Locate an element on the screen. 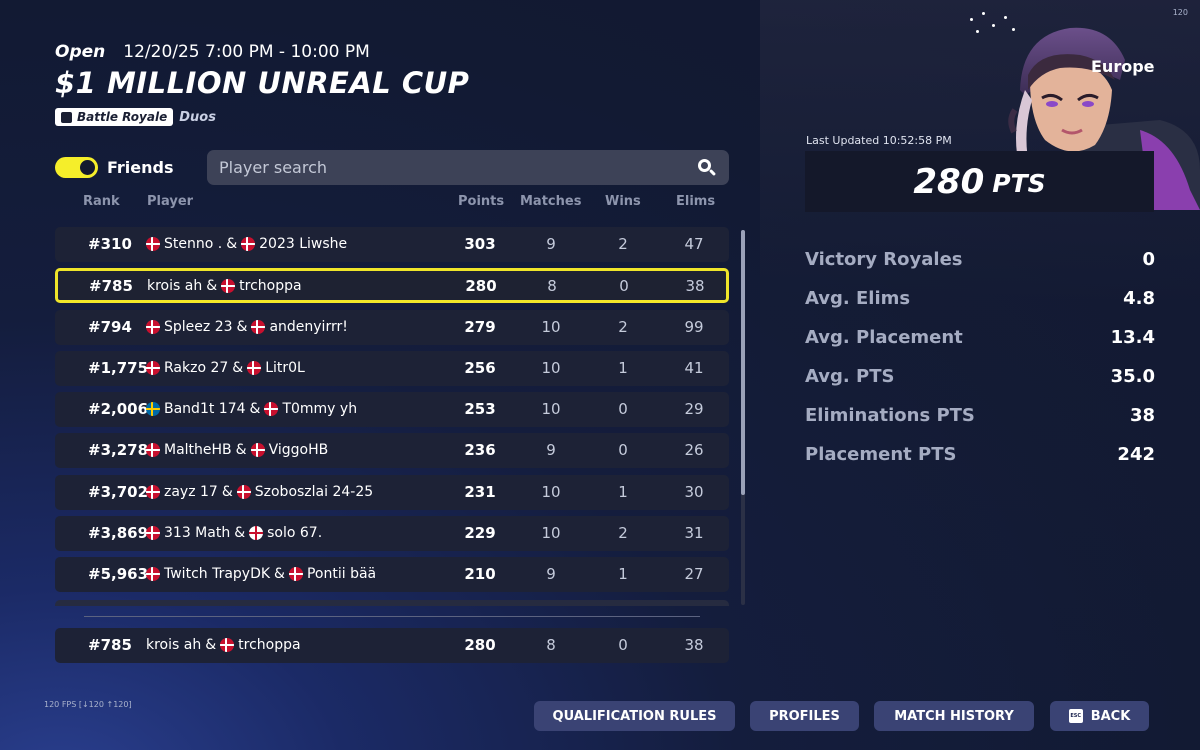  friends-toggle is located at coordinates (76, 167).